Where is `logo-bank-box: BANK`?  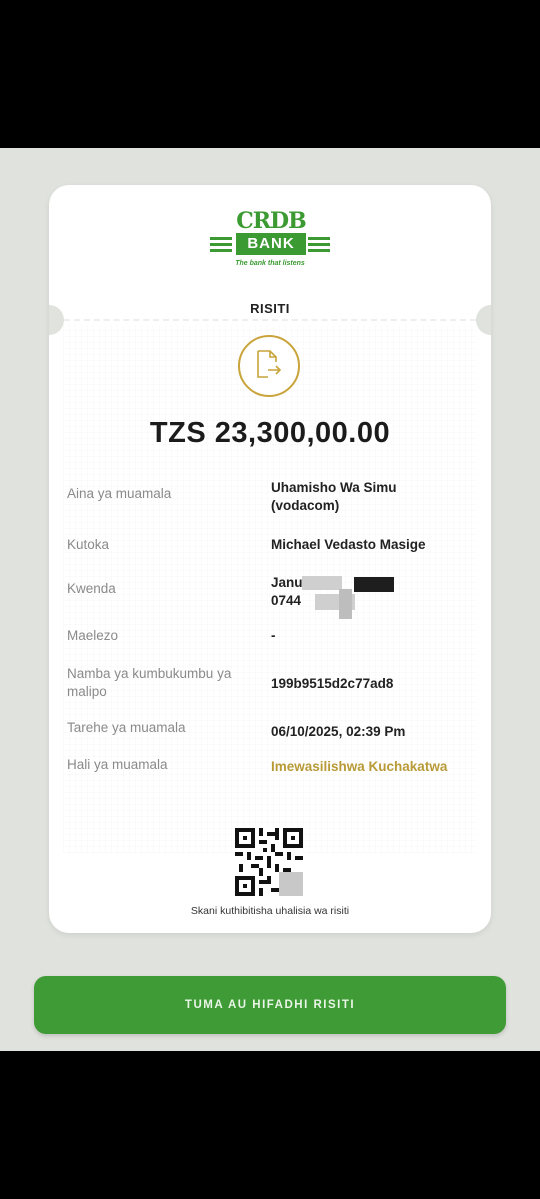
logo-bank-box: BANK is located at coordinates (271, 244).